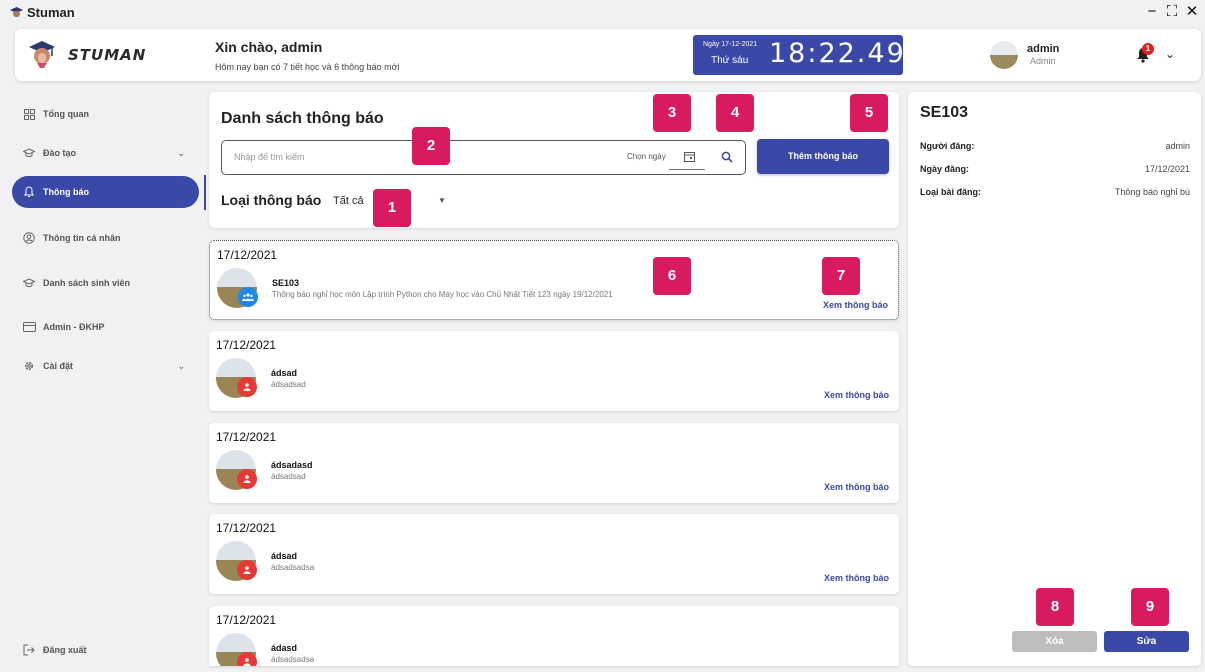 Image resolution: width=1205 pixels, height=672 pixels. Describe the element at coordinates (646, 156) in the screenshot. I see `date-picker-label: Chọn ngày` at that location.